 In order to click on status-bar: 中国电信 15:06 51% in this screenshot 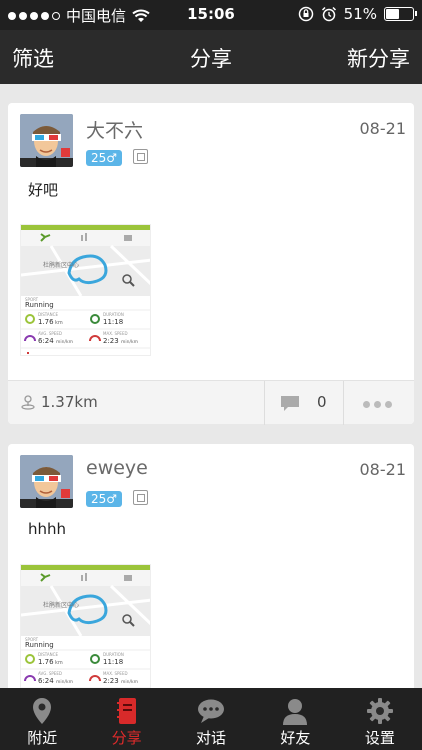, I will do `click(211, 15)`.